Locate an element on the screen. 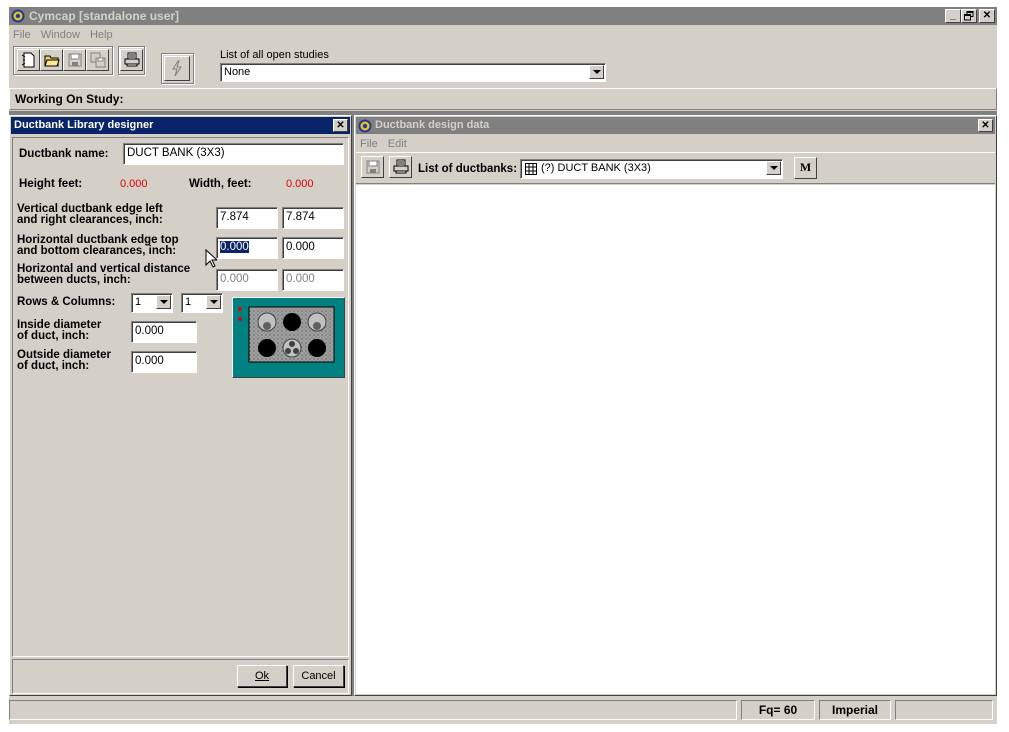 Image resolution: width=1009 pixels, height=732 pixels. ductbank-name-input: DUCT BANK (3X3) is located at coordinates (233, 154).